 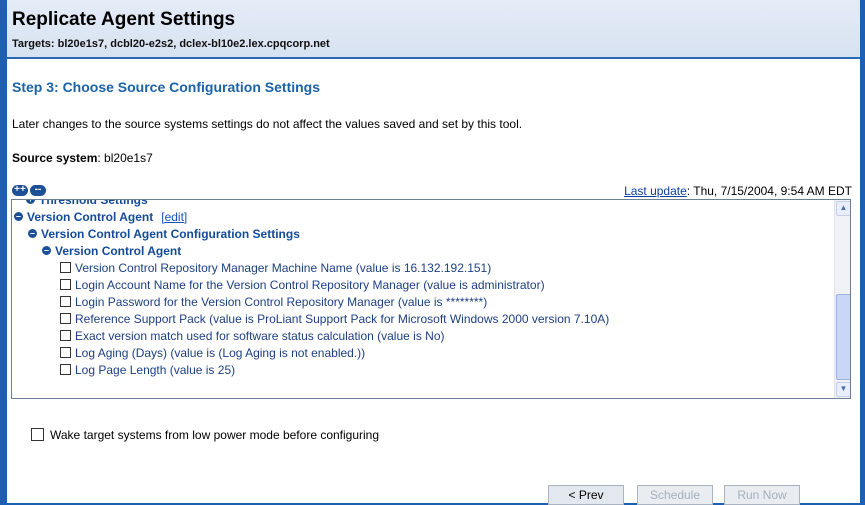 I want to click on tree-node-vca-sub: – Version Control Agent, so click(x=422, y=251).